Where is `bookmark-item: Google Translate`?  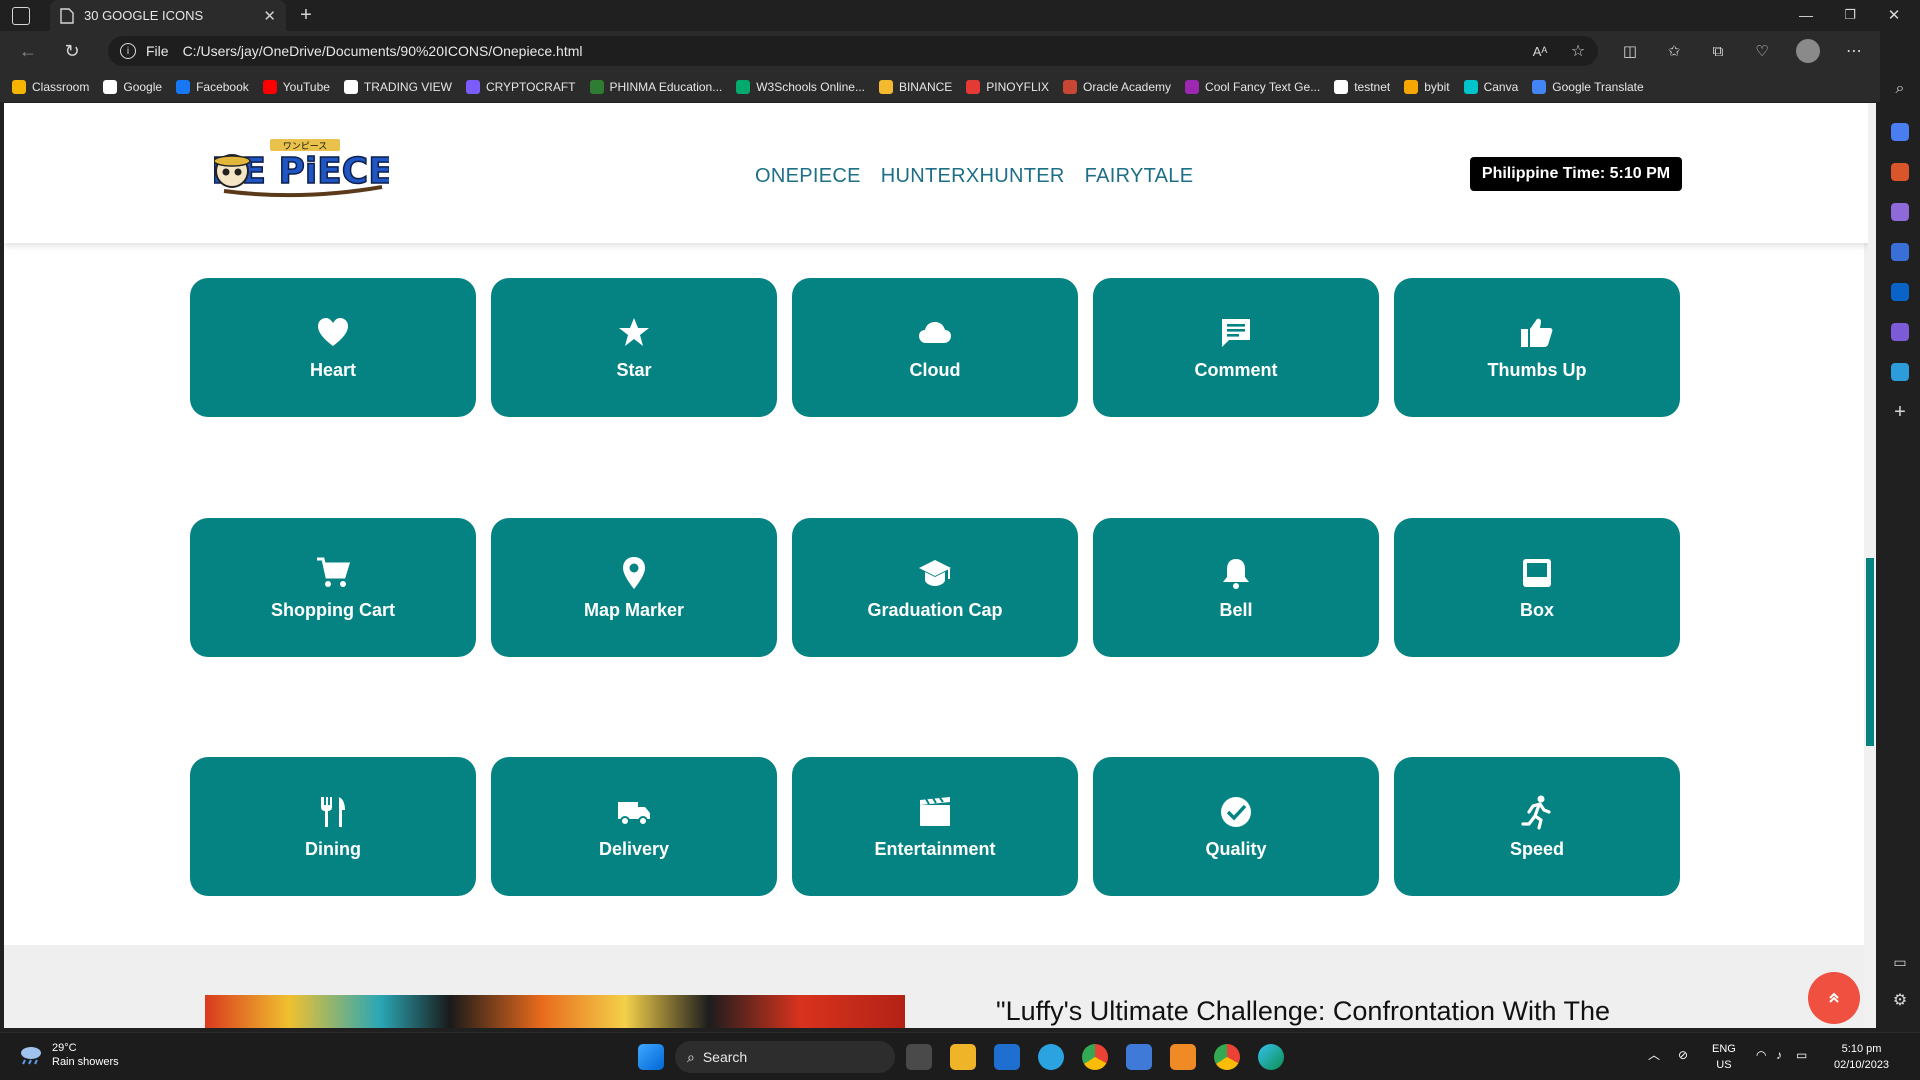
bookmark-item: Google Translate is located at coordinates (1588, 86).